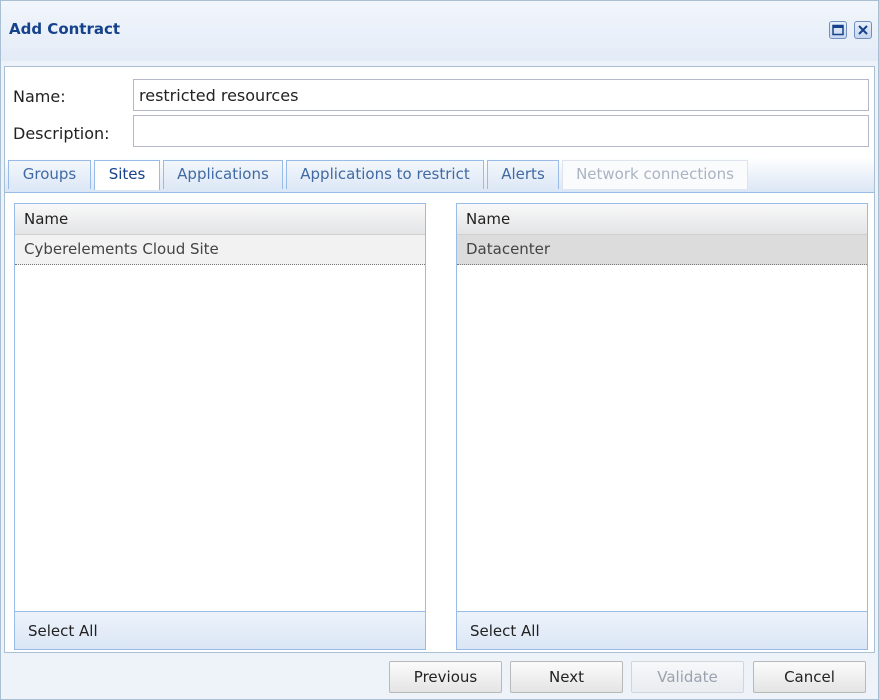 Image resolution: width=879 pixels, height=700 pixels. What do you see at coordinates (809, 677) in the screenshot?
I see `cancel-button: Cancel` at bounding box center [809, 677].